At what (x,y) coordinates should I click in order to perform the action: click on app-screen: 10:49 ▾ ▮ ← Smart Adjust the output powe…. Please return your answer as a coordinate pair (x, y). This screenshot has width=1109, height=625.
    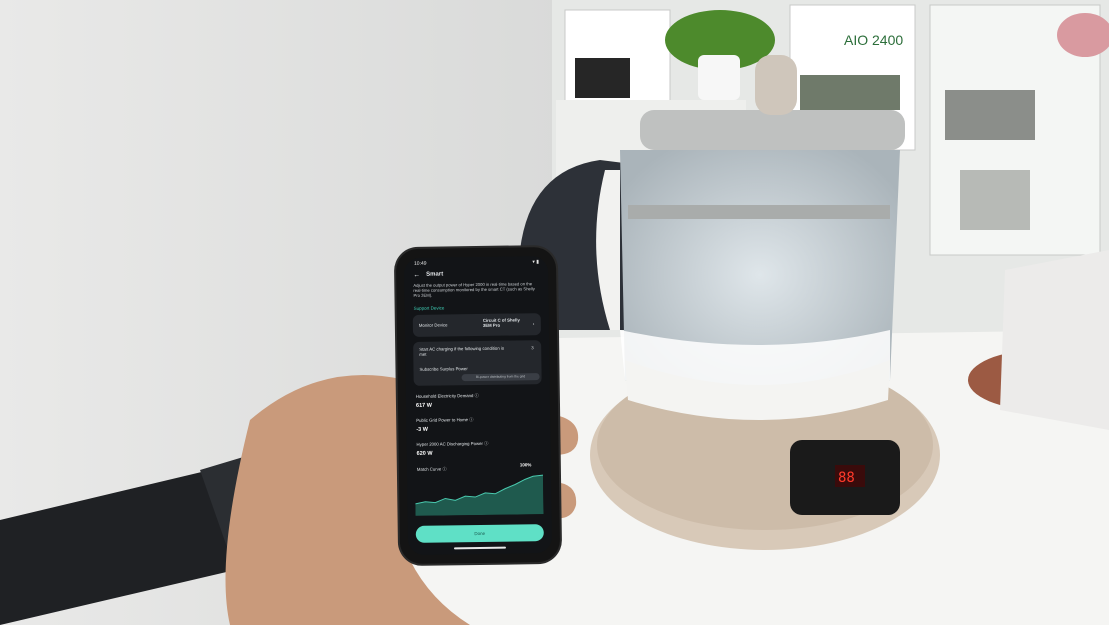
    Looking at the image, I should click on (478, 405).